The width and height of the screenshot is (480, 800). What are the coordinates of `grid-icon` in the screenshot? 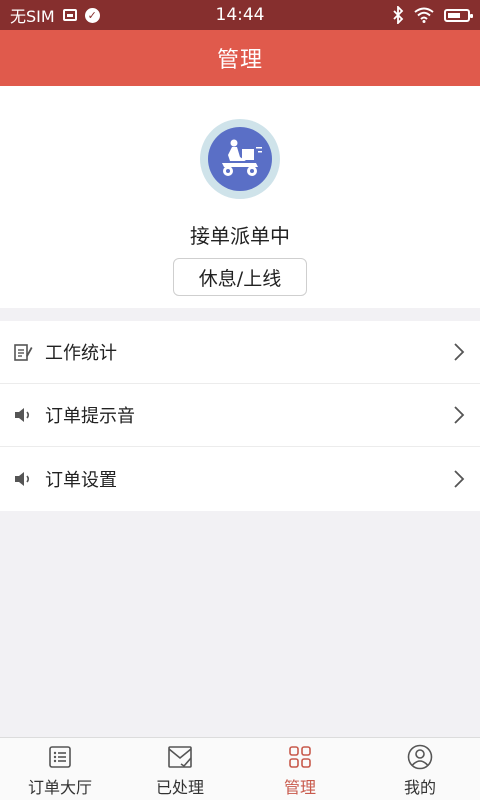 It's located at (300, 757).